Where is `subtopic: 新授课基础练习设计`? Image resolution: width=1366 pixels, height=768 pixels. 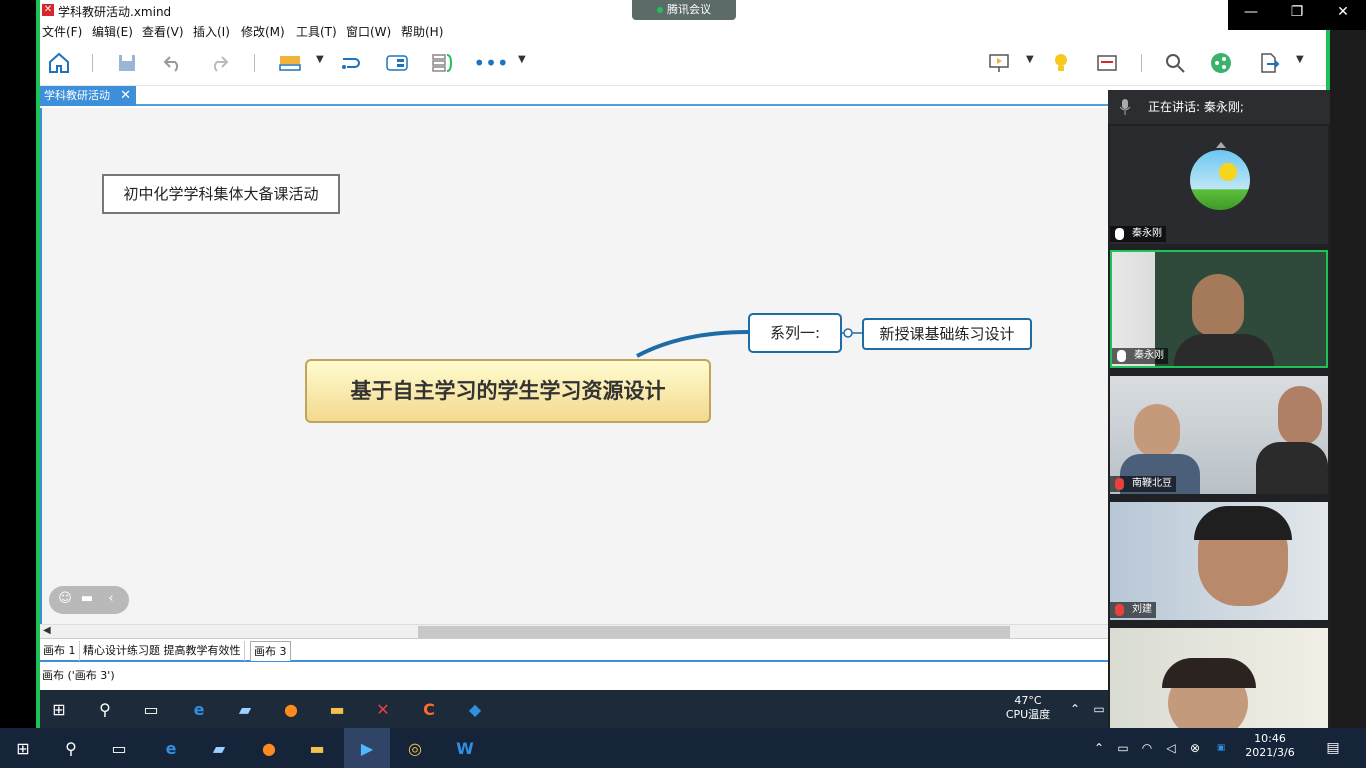 subtopic: 新授课基础练习设计 is located at coordinates (947, 334).